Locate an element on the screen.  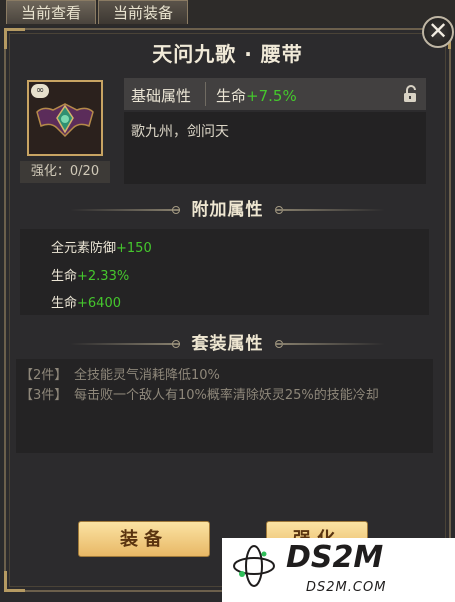
set-attributes-title: 套装属性 is located at coordinates (227, 344).